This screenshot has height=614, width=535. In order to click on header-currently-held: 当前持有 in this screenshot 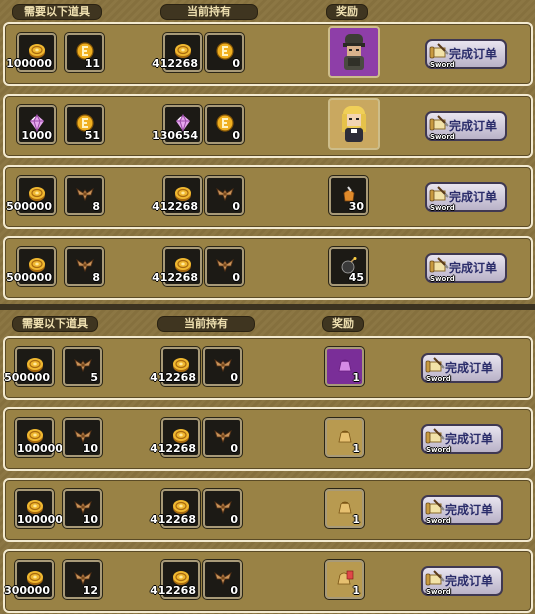, I will do `click(209, 12)`.